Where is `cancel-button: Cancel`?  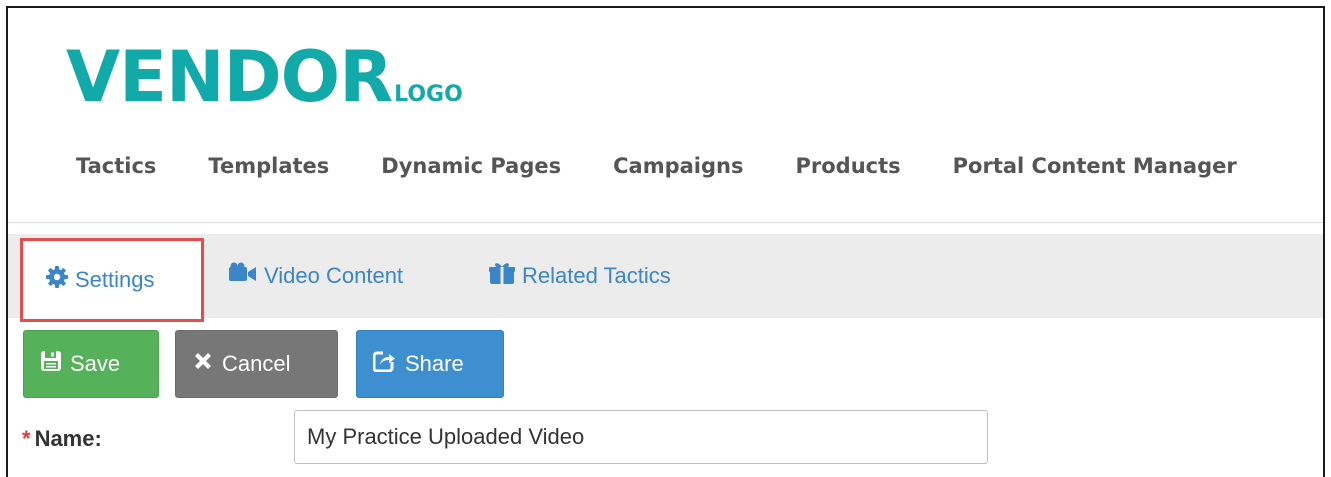
cancel-button: Cancel is located at coordinates (256, 364).